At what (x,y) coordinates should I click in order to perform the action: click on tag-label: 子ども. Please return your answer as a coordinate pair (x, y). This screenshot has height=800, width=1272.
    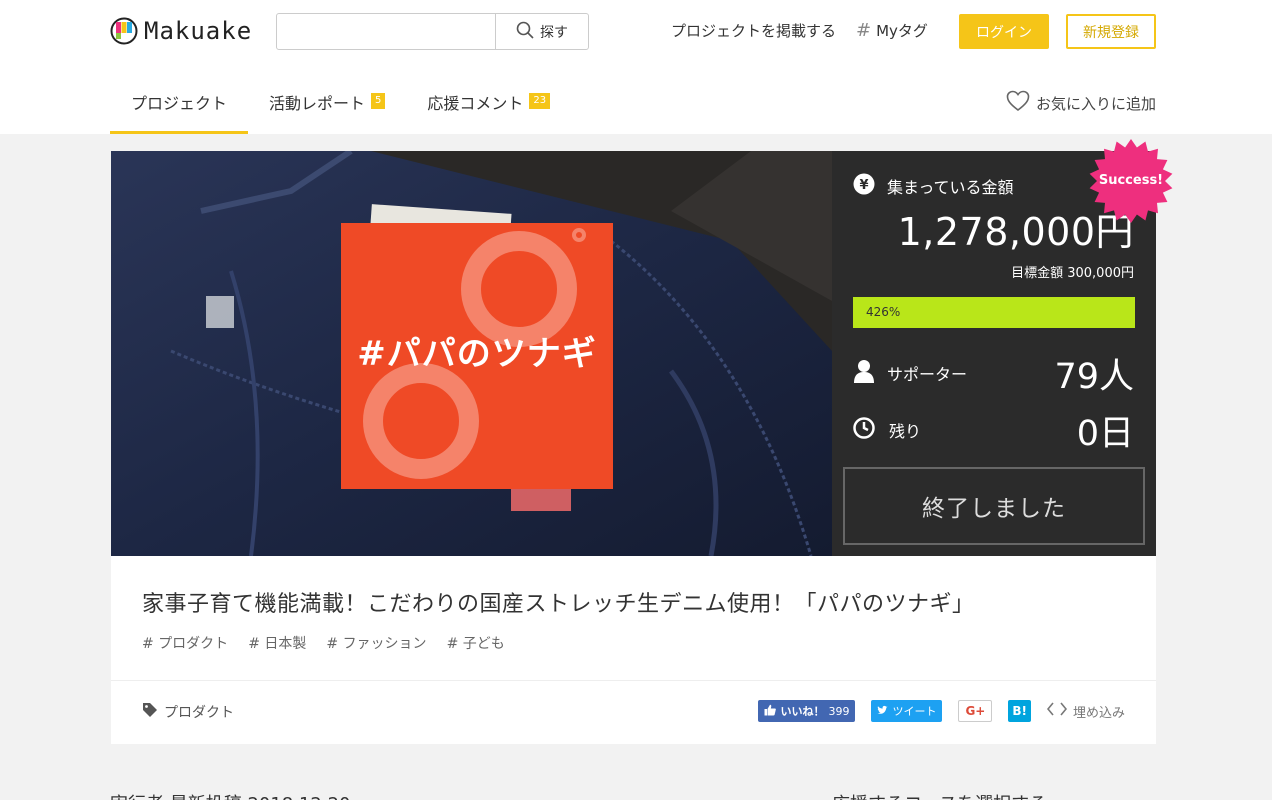
    Looking at the image, I should click on (483, 644).